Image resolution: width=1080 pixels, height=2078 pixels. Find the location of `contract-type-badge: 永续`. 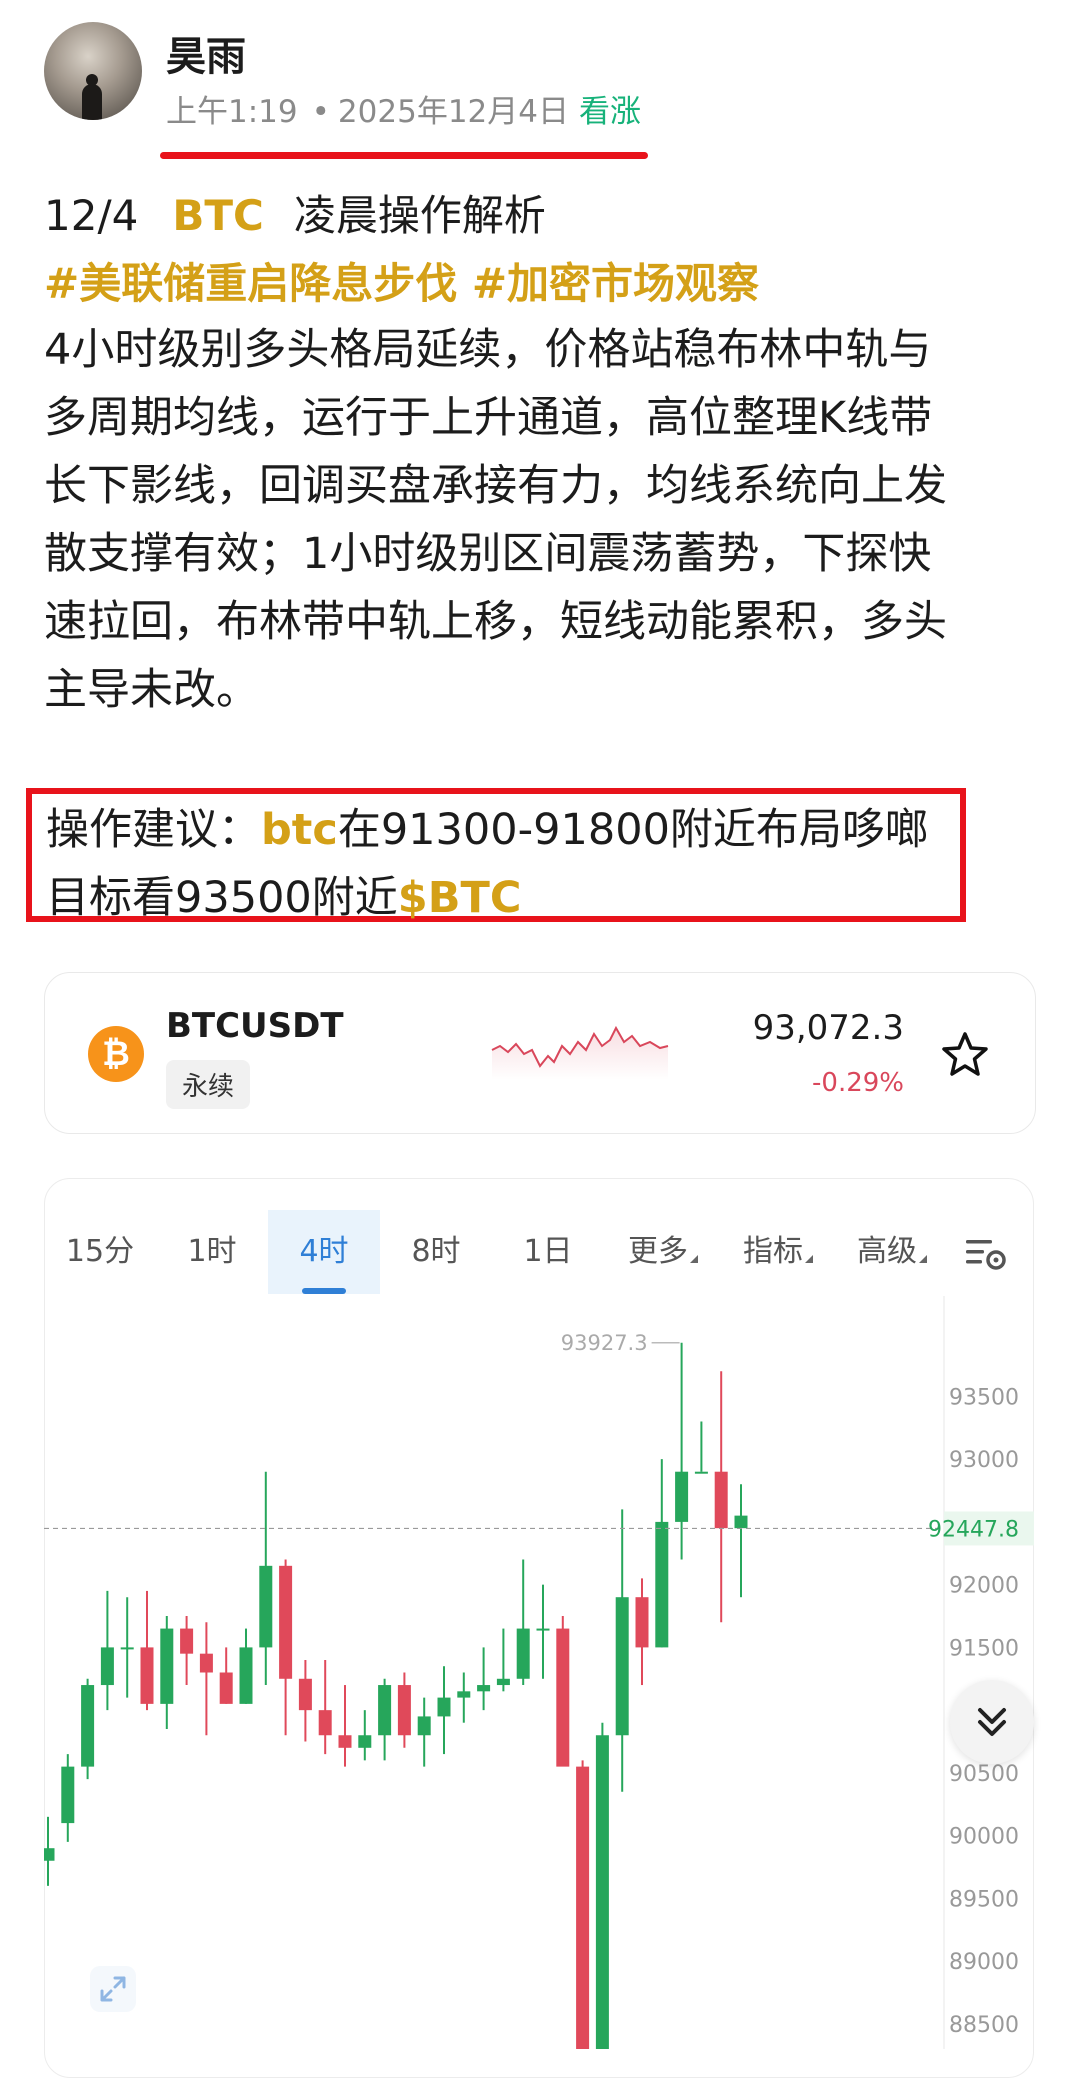

contract-type-badge: 永续 is located at coordinates (208, 1084).